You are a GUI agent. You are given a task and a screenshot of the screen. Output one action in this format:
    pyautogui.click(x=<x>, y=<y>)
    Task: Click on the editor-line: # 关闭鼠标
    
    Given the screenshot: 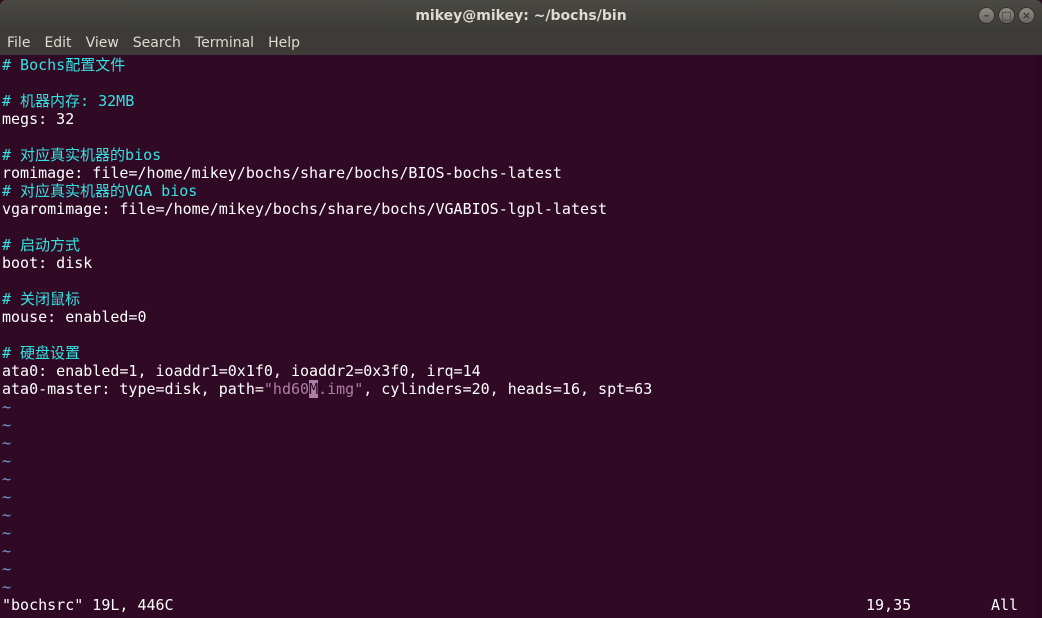 What is the action you would take?
    pyautogui.click(x=41, y=299)
    